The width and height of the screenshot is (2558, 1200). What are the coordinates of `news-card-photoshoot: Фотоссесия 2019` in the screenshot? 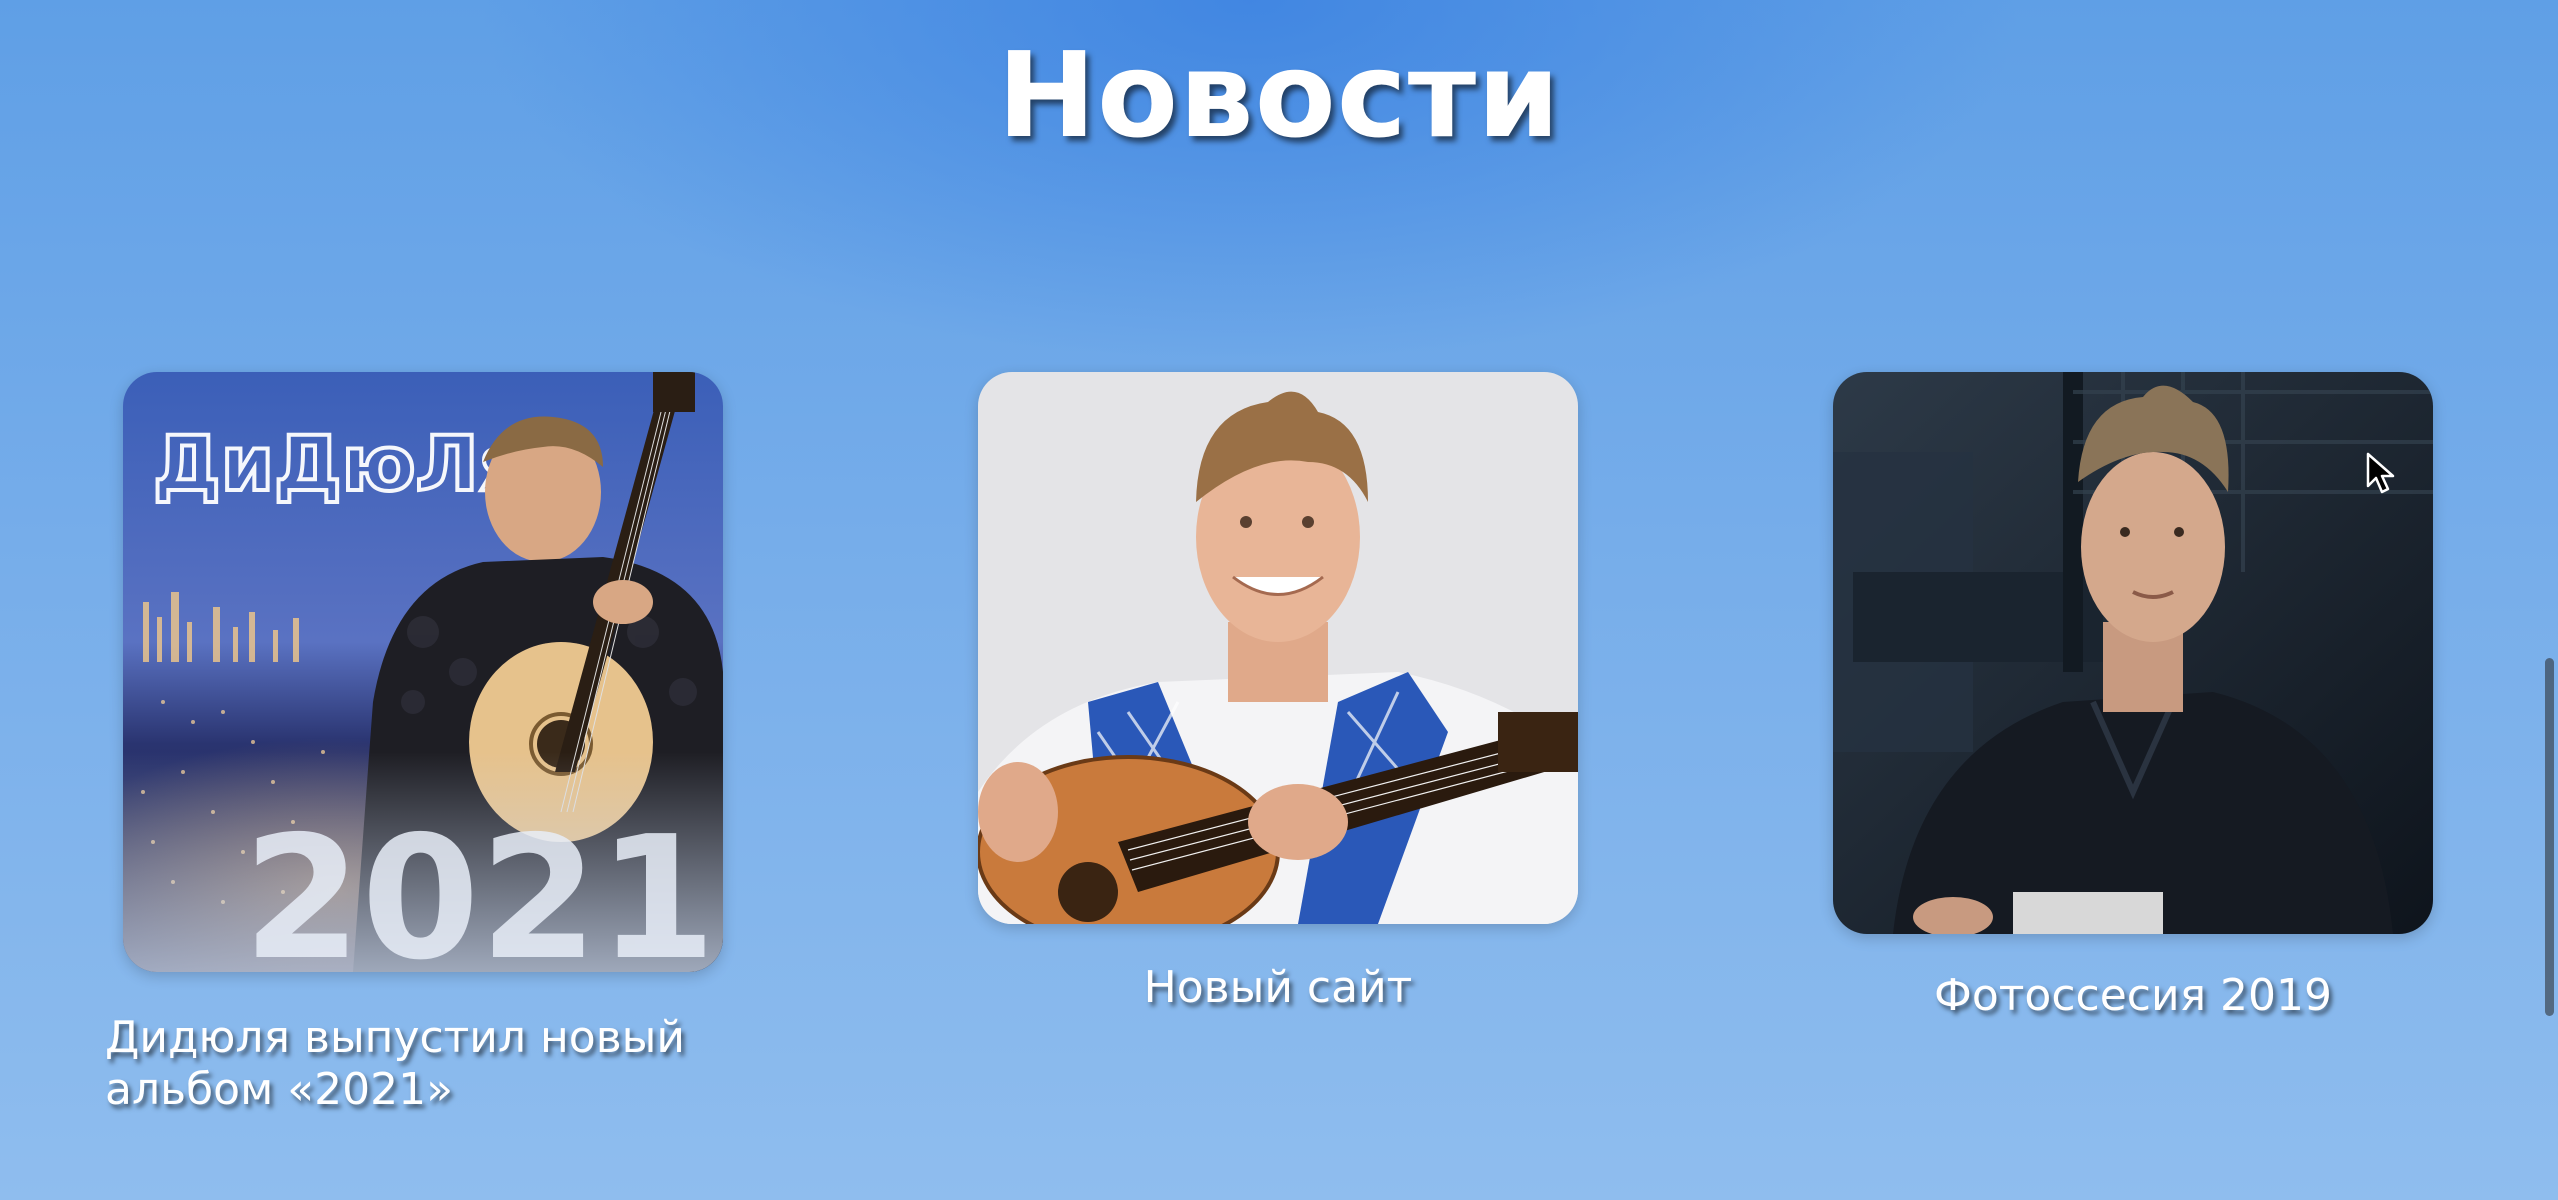 It's located at (2133, 696).